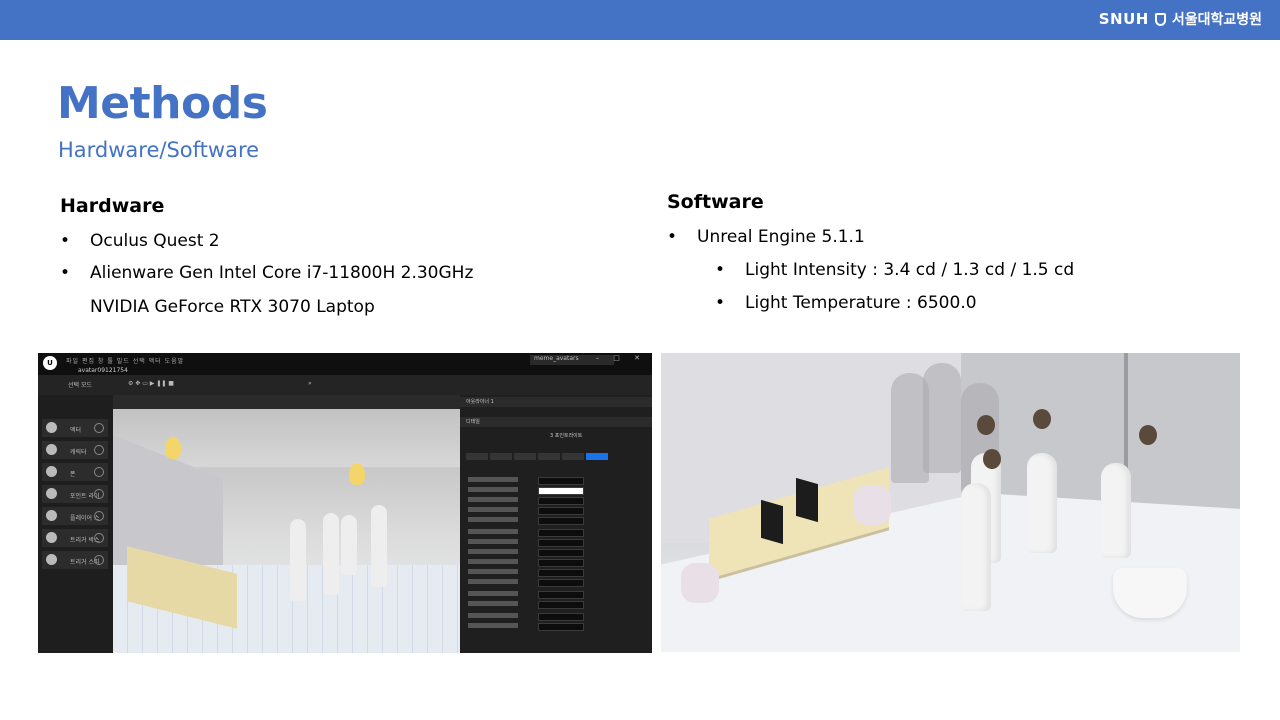  What do you see at coordinates (870, 237) in the screenshot?
I see `software-item: • Unreal Engine 5.1.1` at bounding box center [870, 237].